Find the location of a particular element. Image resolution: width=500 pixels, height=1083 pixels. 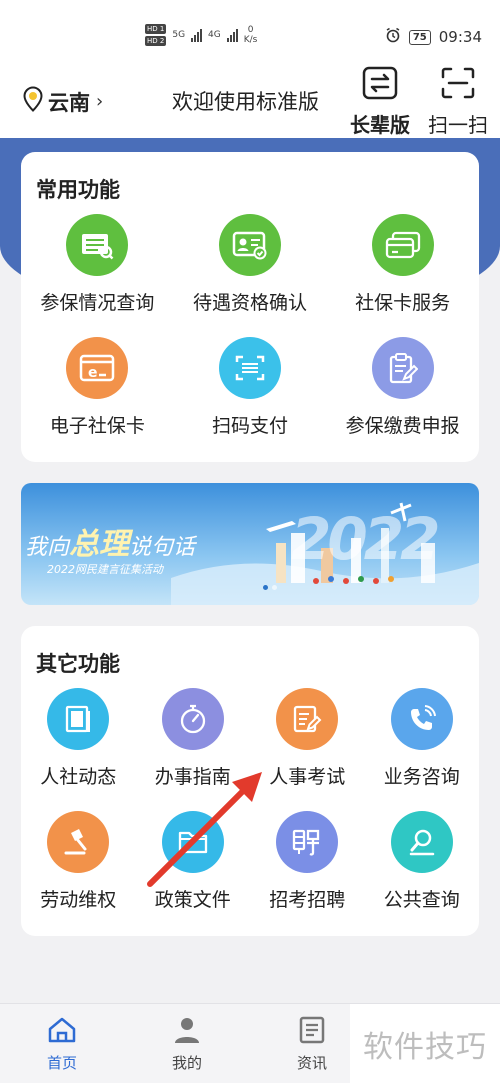

nav-news: 资讯 is located at coordinates (312, 1044).